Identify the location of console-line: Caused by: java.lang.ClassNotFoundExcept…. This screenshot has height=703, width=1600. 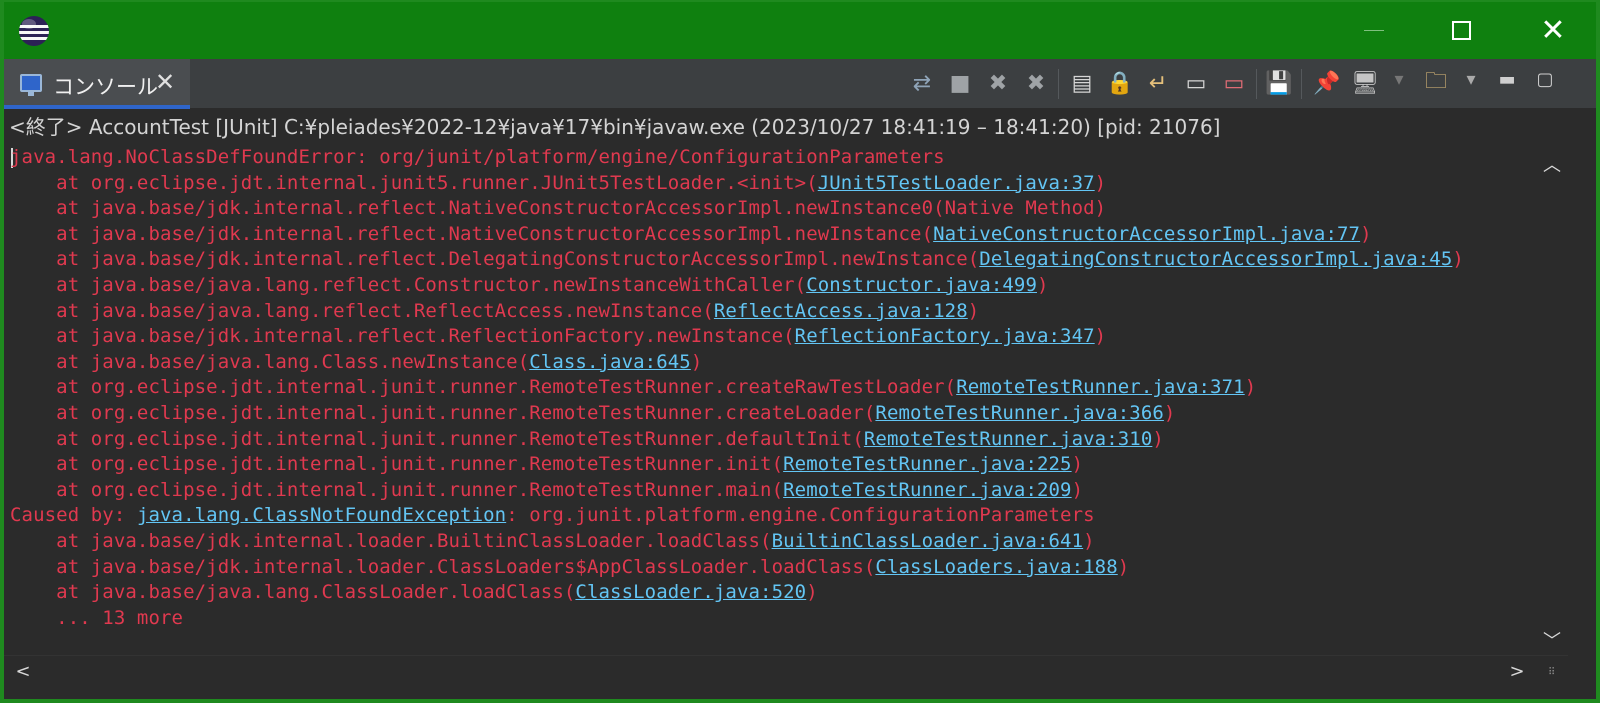
(552, 515).